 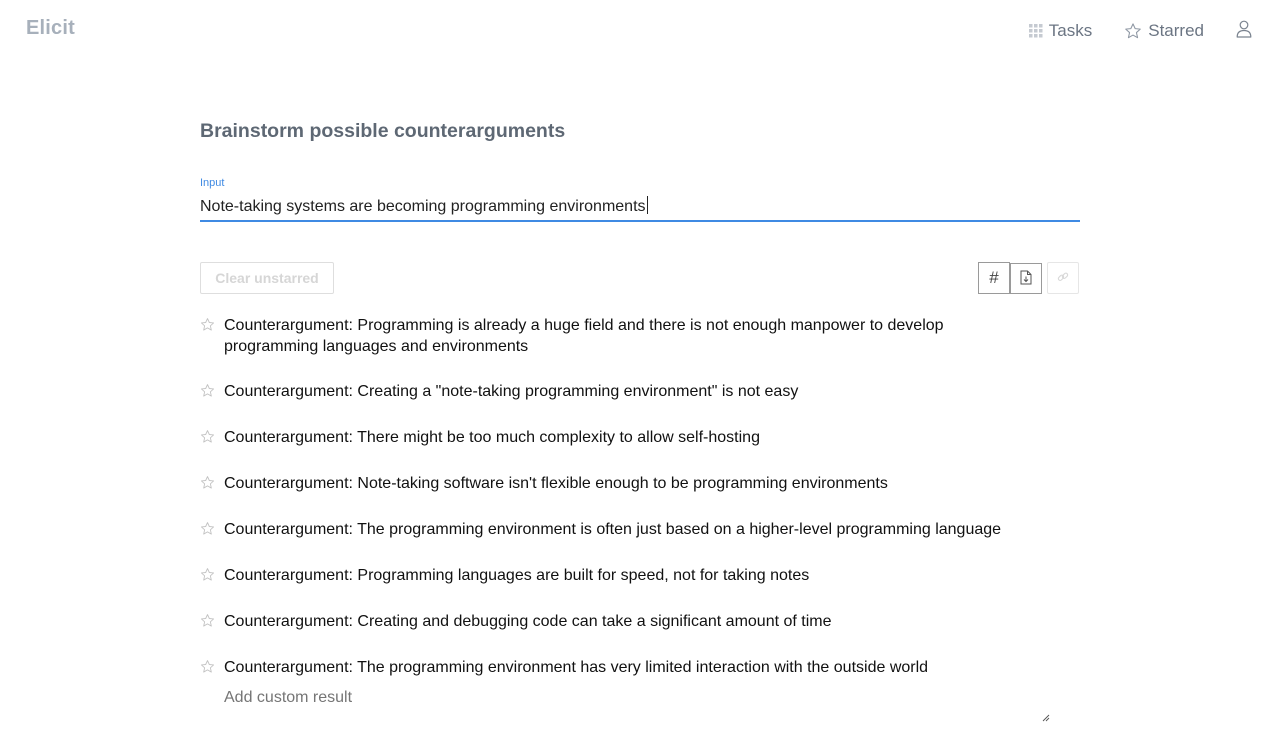 I want to click on custom-result-input, so click(x=637, y=703).